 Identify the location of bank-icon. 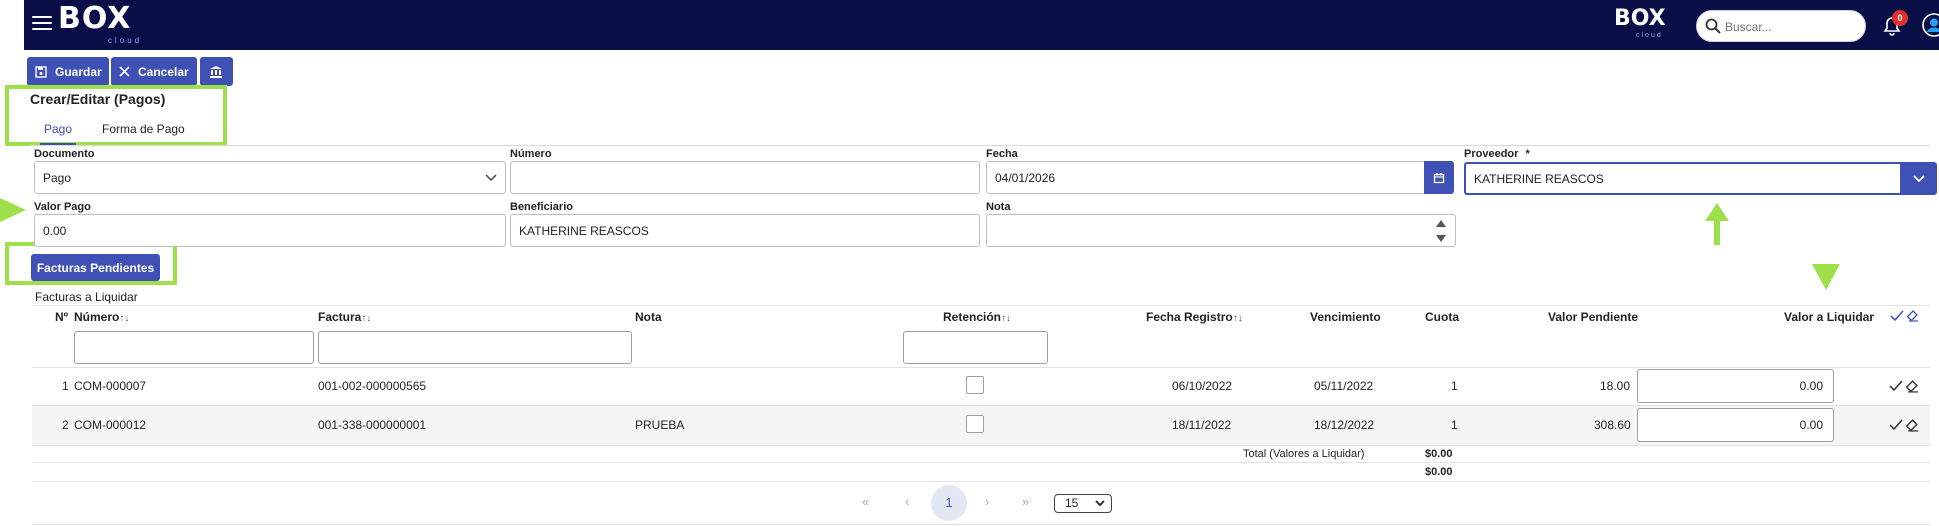
(216, 71).